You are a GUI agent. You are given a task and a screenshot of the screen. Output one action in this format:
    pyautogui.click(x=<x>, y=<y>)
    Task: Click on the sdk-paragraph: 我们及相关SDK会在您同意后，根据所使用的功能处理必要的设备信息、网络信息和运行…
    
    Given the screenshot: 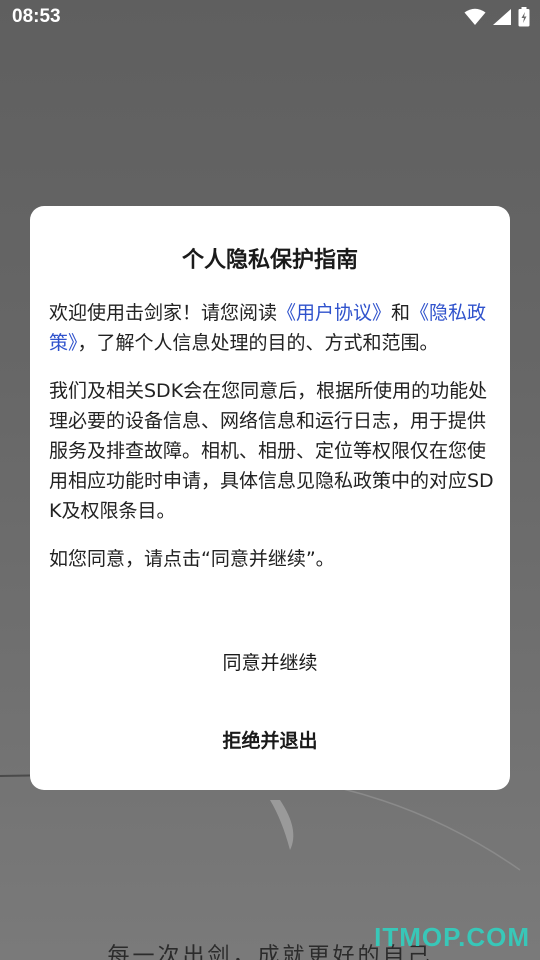 What is the action you would take?
    pyautogui.click(x=271, y=451)
    